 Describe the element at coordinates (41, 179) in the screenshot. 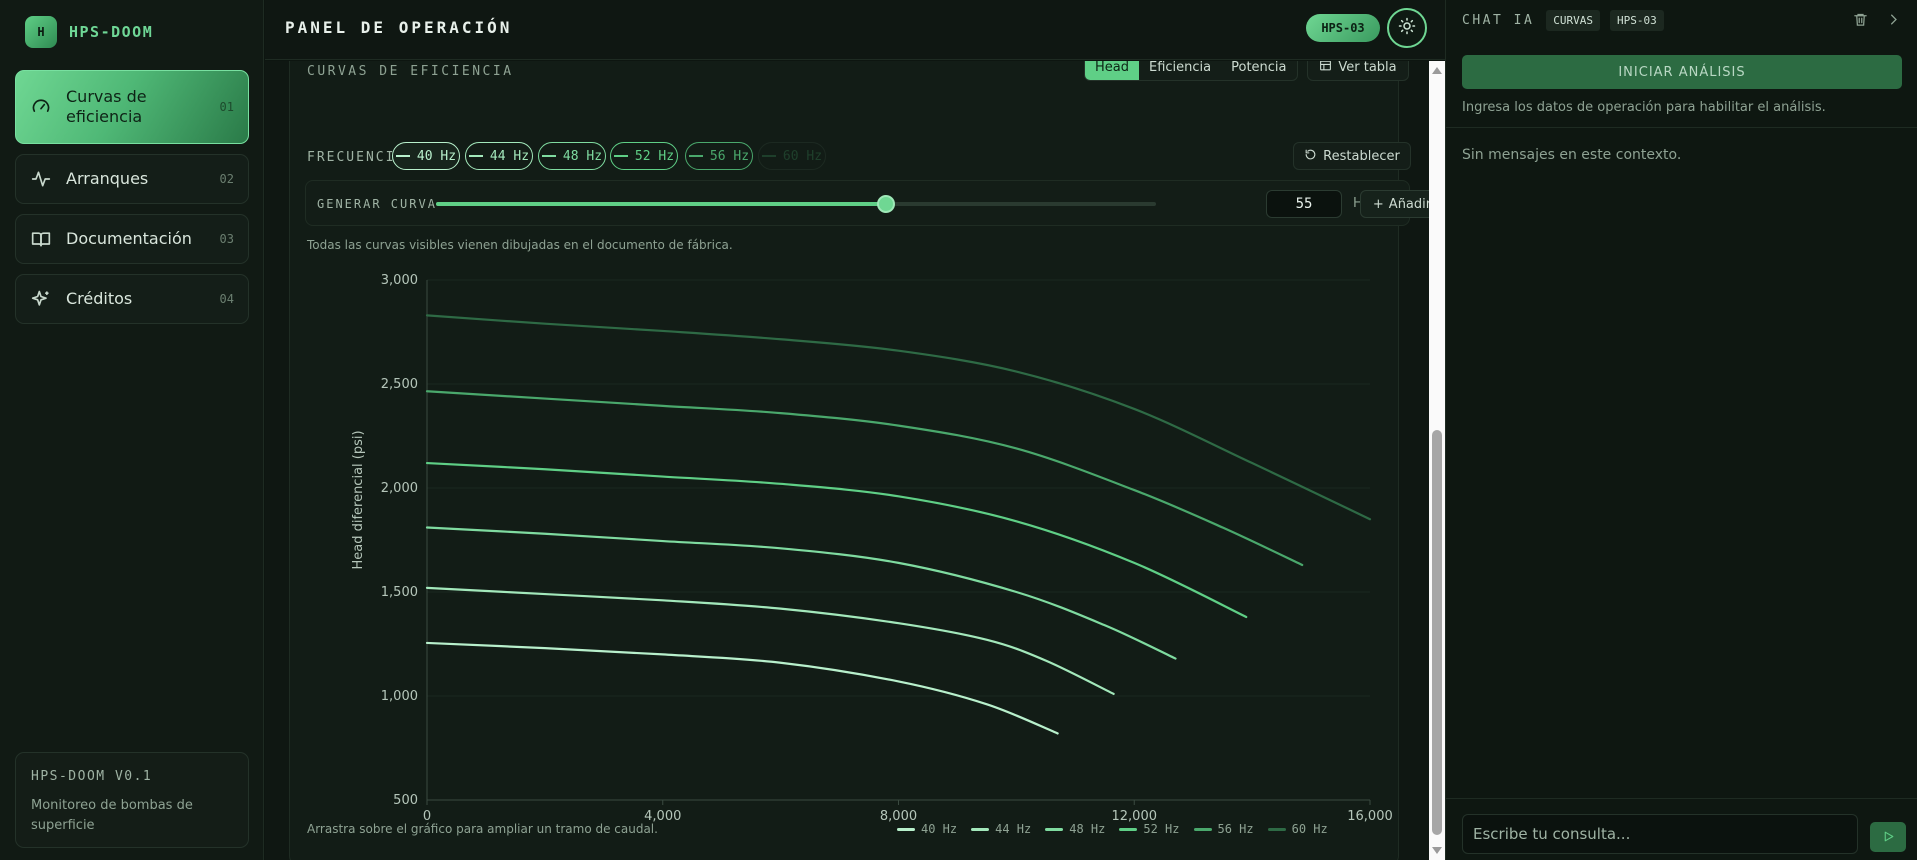

I see `activity-icon` at that location.